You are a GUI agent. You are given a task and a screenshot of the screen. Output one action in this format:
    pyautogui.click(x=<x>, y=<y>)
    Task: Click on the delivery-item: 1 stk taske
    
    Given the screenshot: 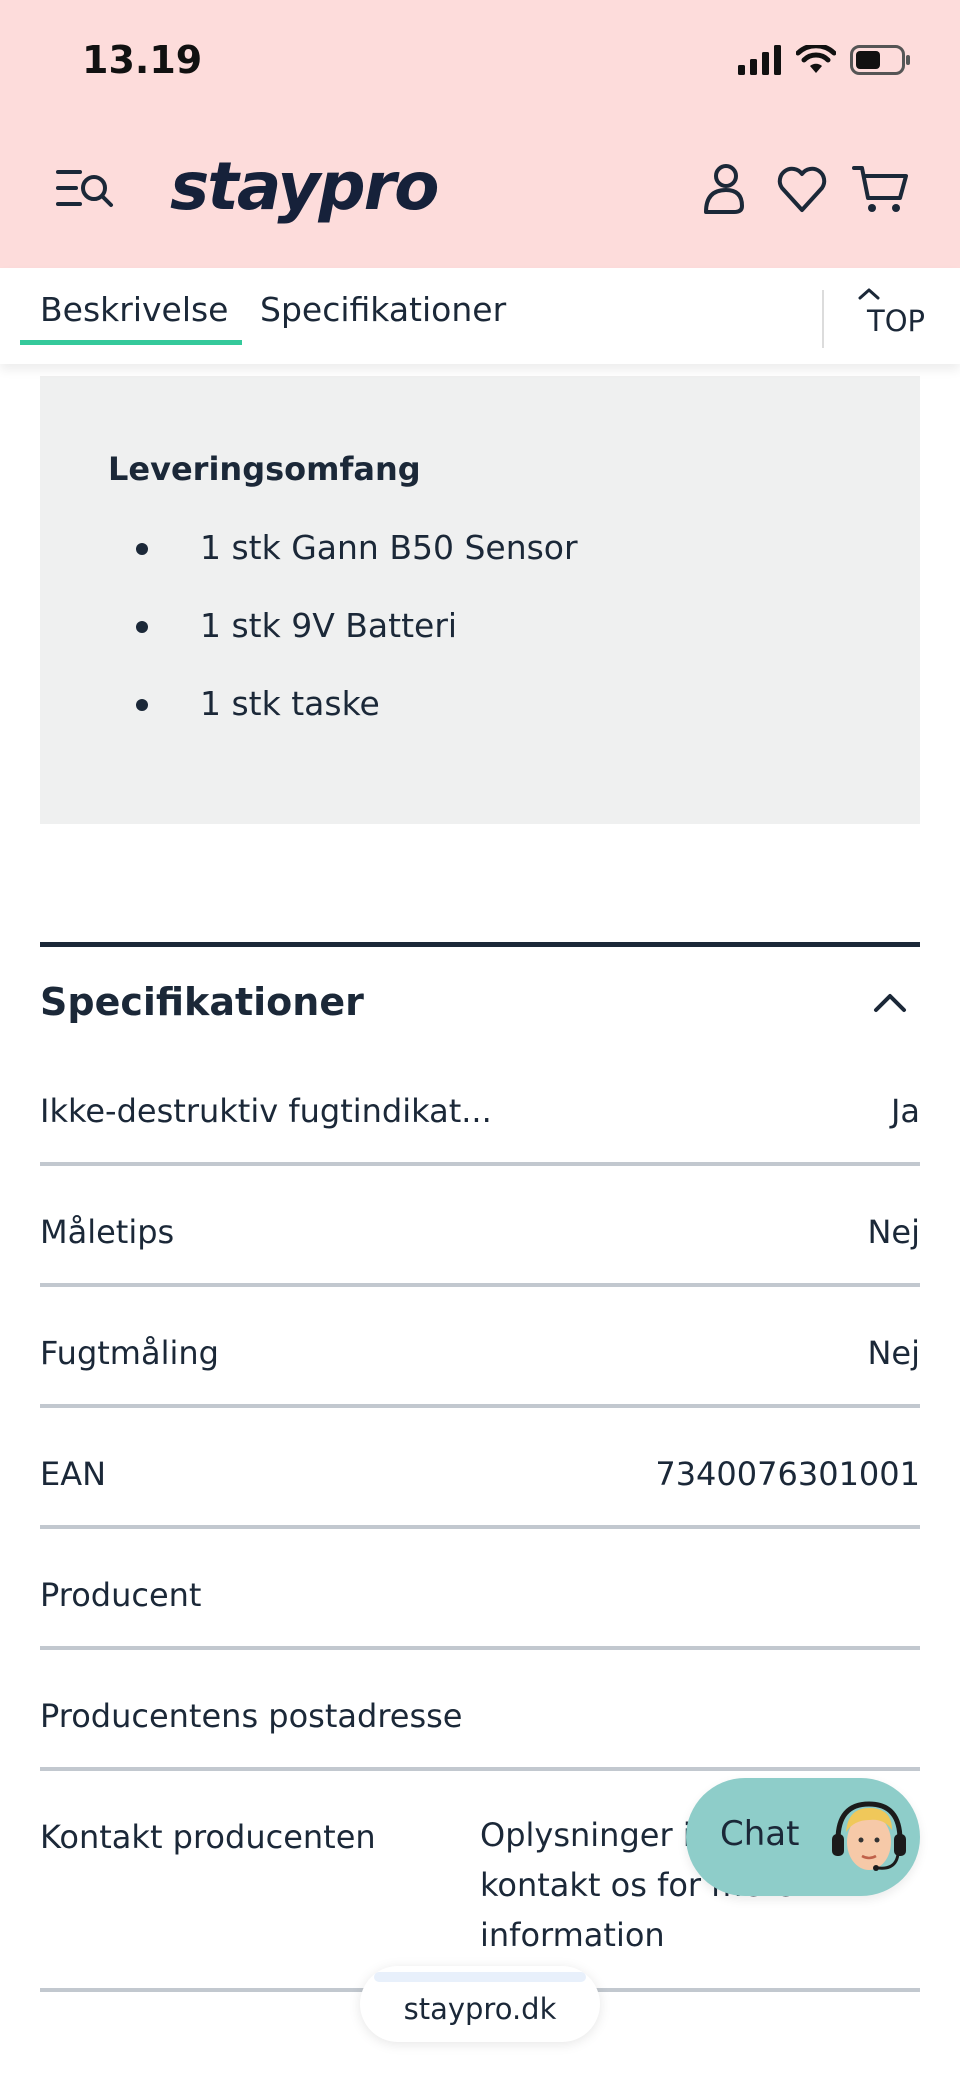 What is the action you would take?
    pyautogui.click(x=290, y=703)
    